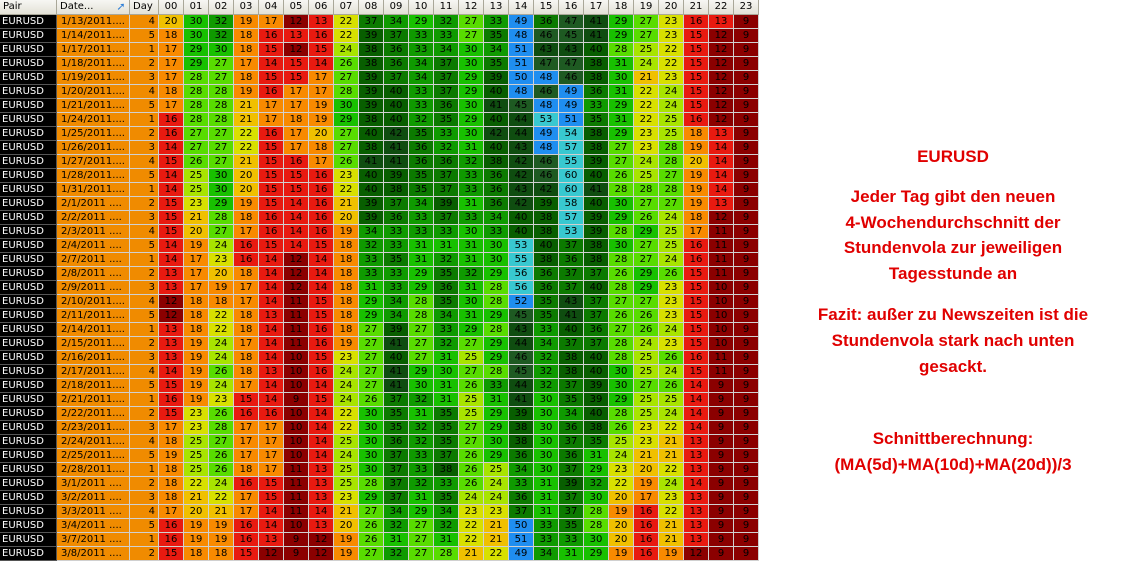  I want to click on hour-value-cell: 16, so click(246, 540).